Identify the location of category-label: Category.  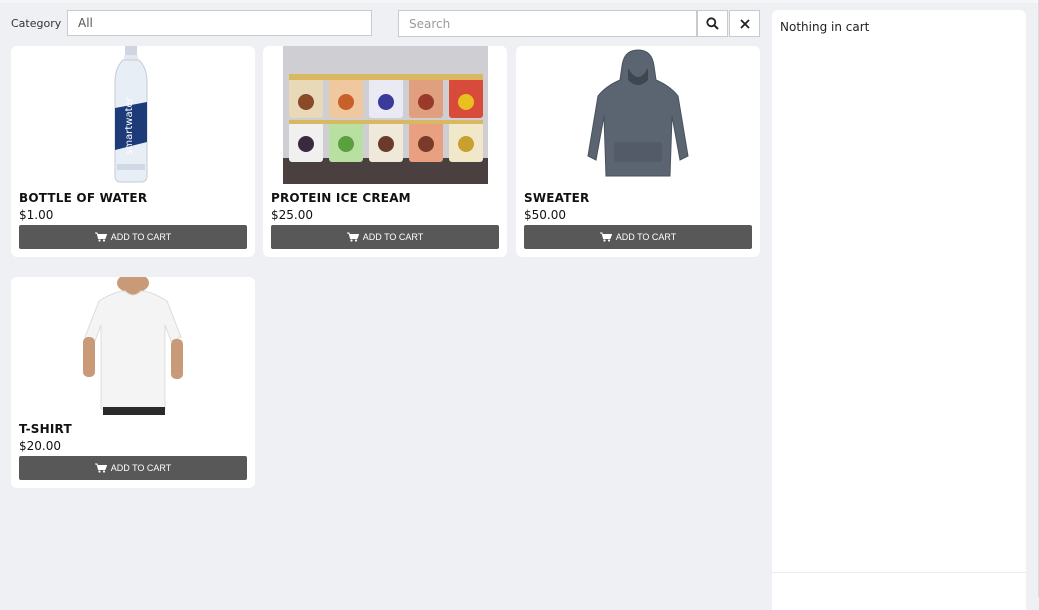
(36, 23).